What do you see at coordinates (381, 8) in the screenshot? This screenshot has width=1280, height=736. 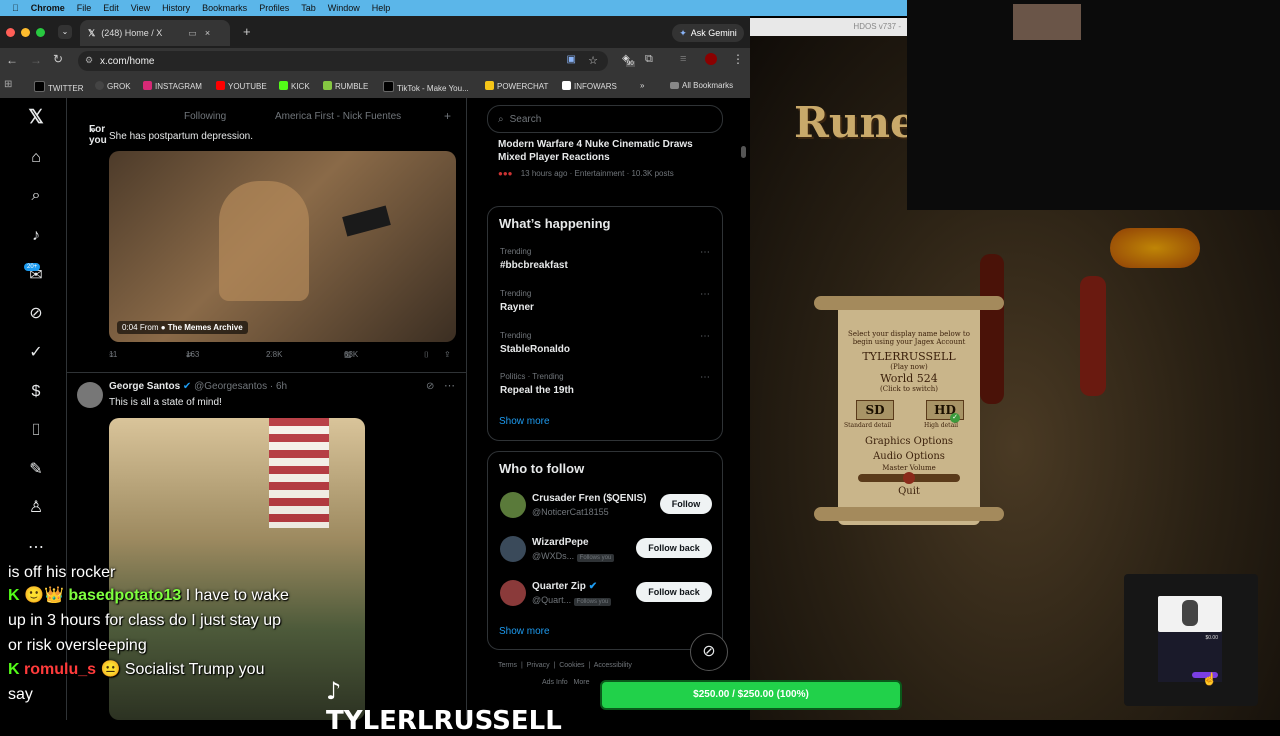 I see `menu-help: Help` at bounding box center [381, 8].